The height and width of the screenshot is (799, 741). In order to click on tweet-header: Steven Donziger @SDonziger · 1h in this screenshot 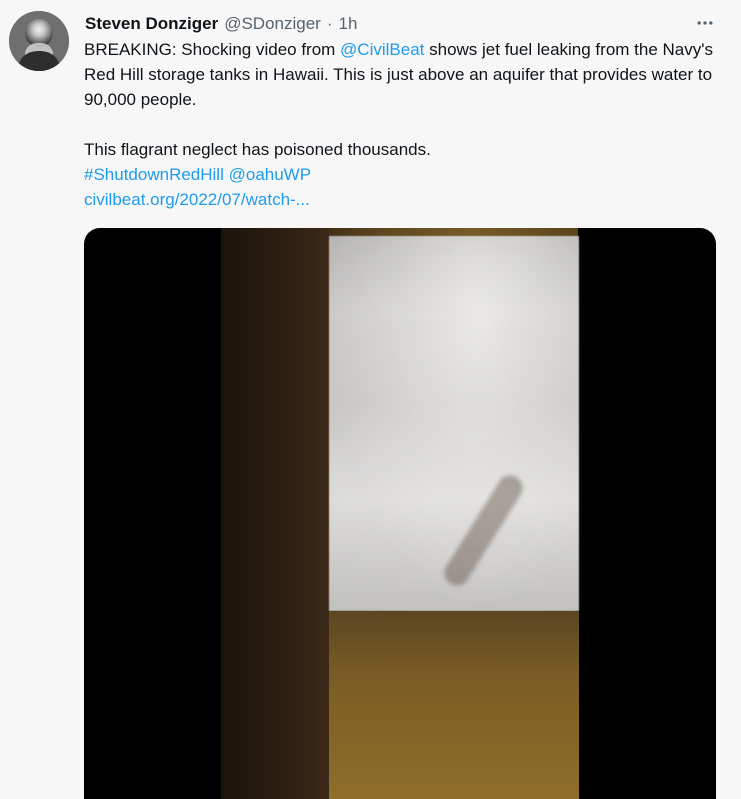, I will do `click(221, 24)`.